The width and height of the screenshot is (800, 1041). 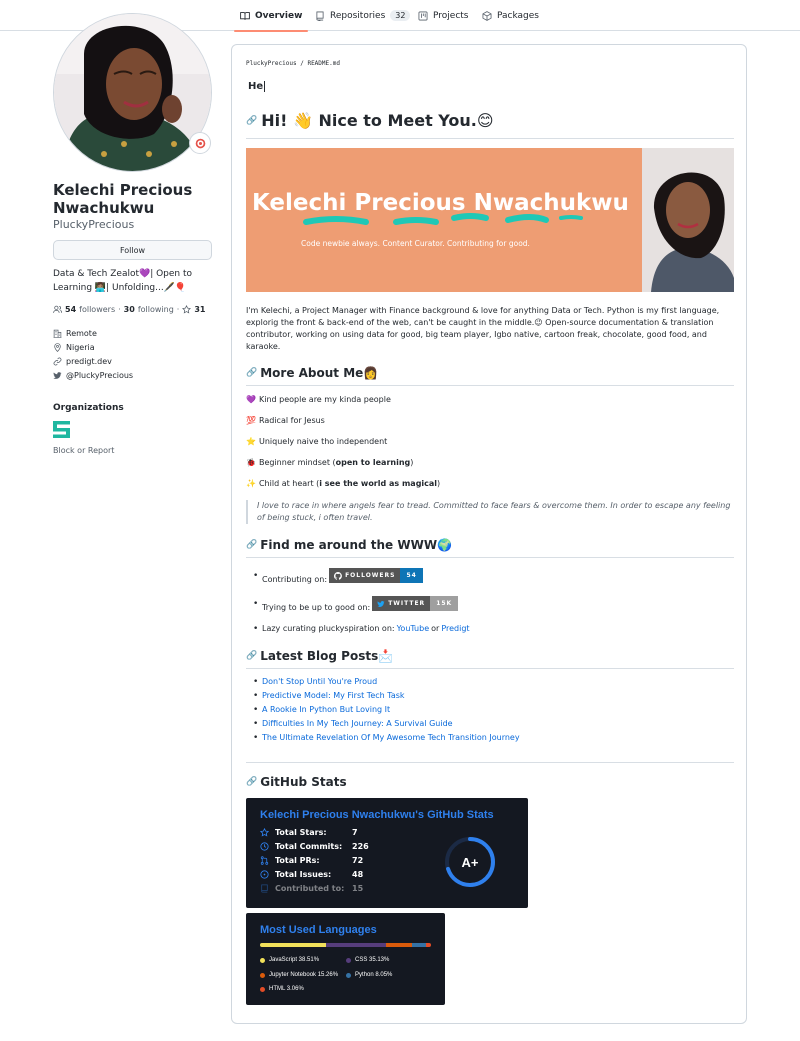 What do you see at coordinates (376, 575) in the screenshot?
I see `github-followers-badge: FOLLOWERS 54` at bounding box center [376, 575].